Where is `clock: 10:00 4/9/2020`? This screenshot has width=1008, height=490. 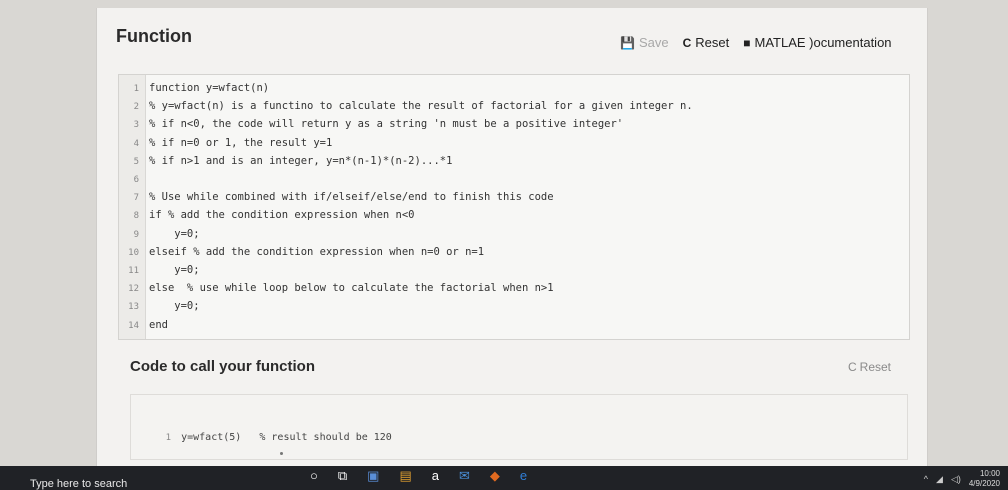
clock: 10:00 4/9/2020 is located at coordinates (984, 479).